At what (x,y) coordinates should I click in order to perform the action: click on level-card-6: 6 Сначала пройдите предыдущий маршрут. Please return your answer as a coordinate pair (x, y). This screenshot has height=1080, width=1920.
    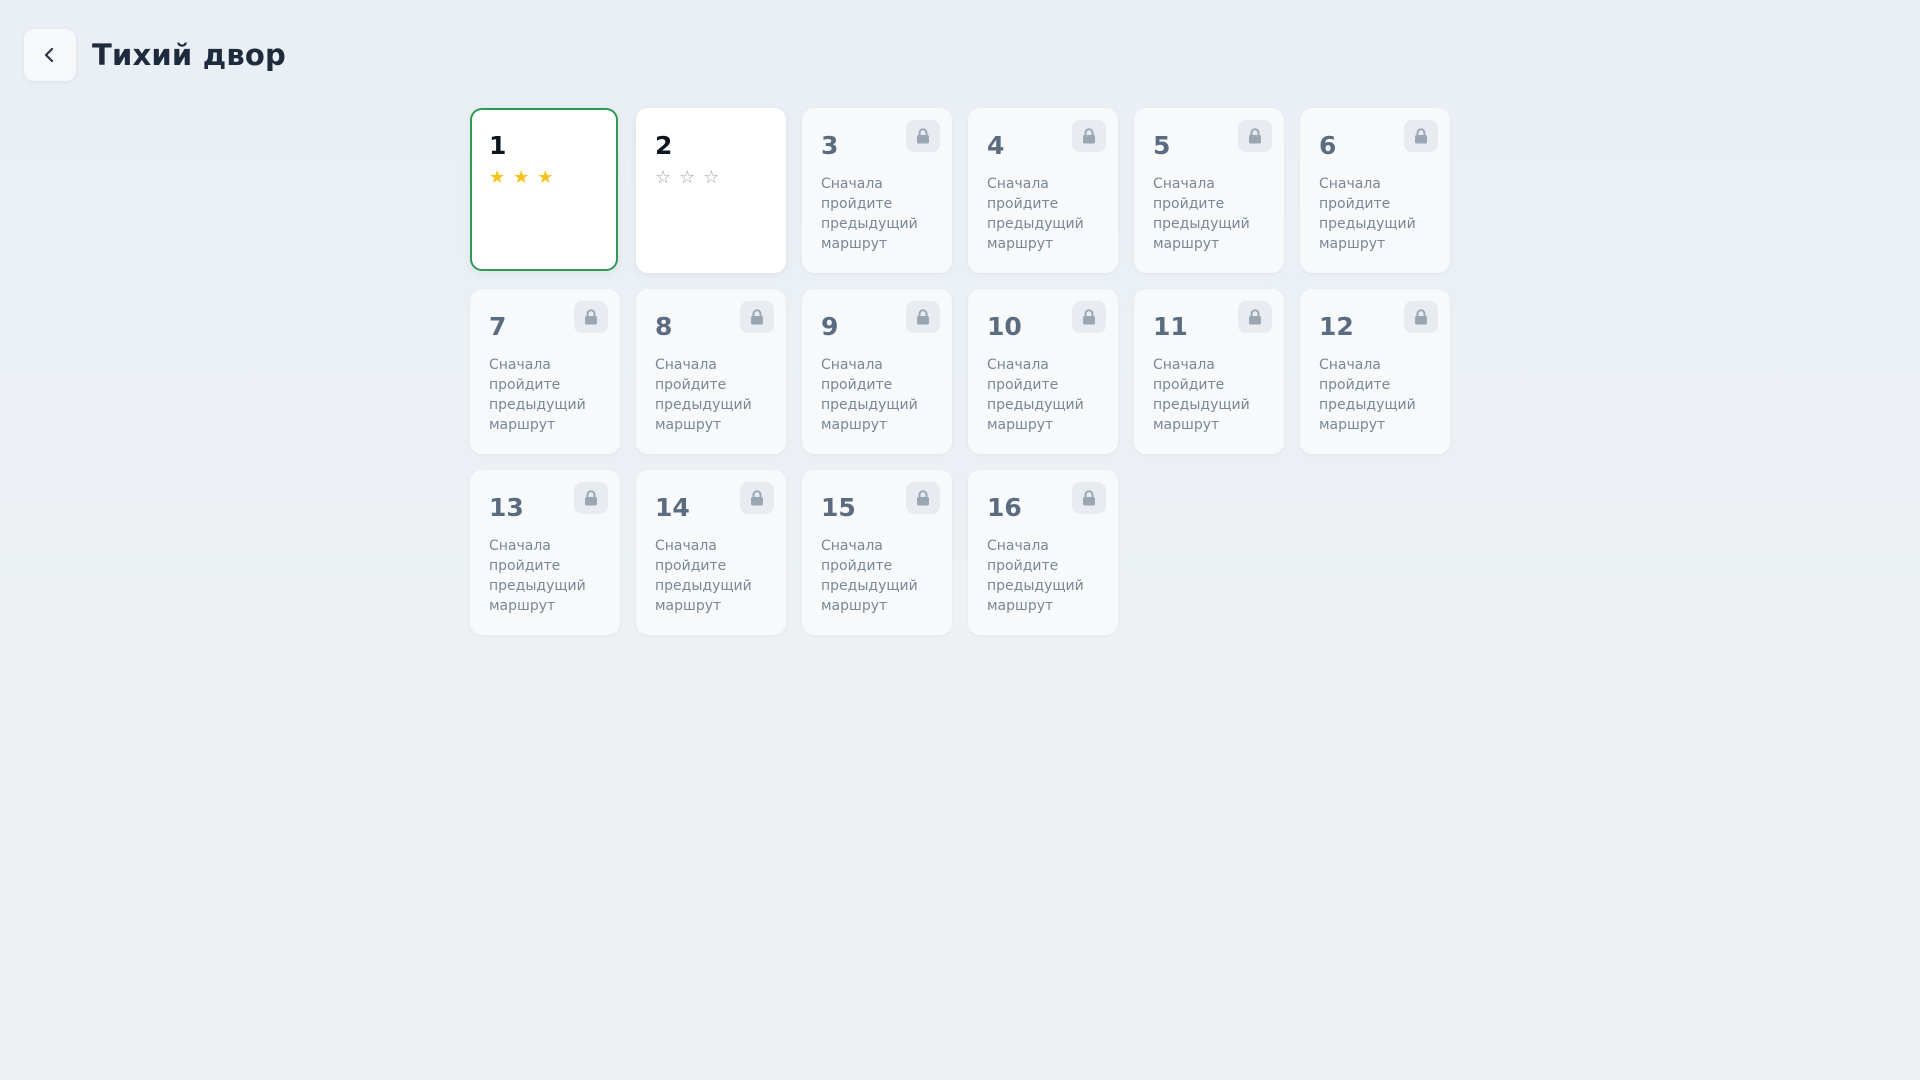
    Looking at the image, I should click on (1375, 190).